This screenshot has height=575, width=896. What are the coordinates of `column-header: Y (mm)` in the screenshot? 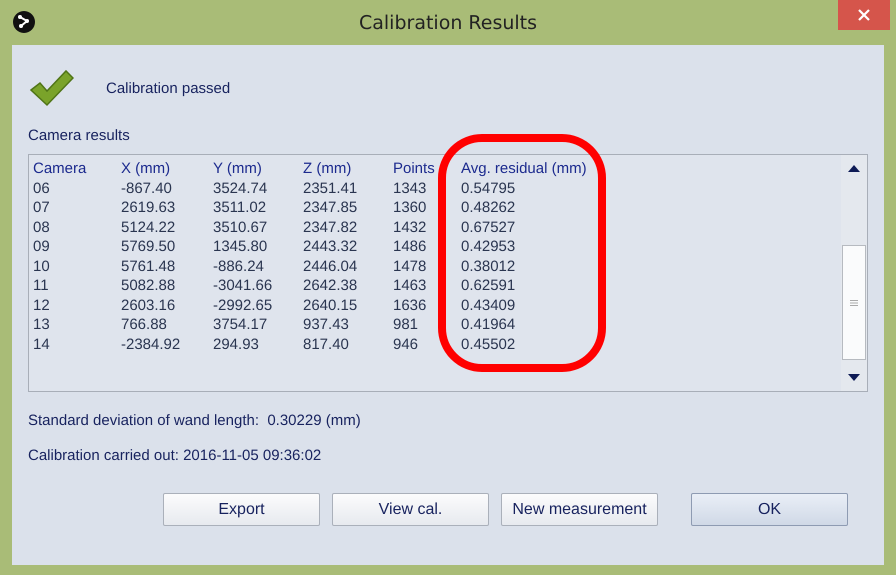 It's located at (238, 169).